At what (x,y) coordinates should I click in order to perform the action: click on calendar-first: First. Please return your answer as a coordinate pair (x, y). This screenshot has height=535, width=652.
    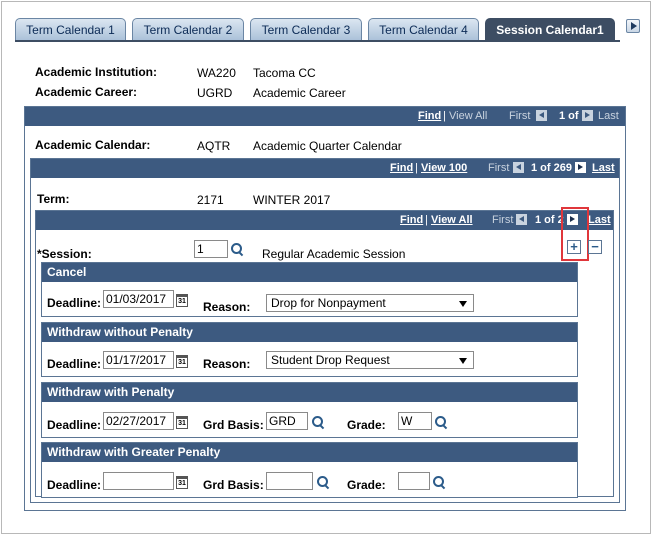
    Looking at the image, I should click on (519, 116).